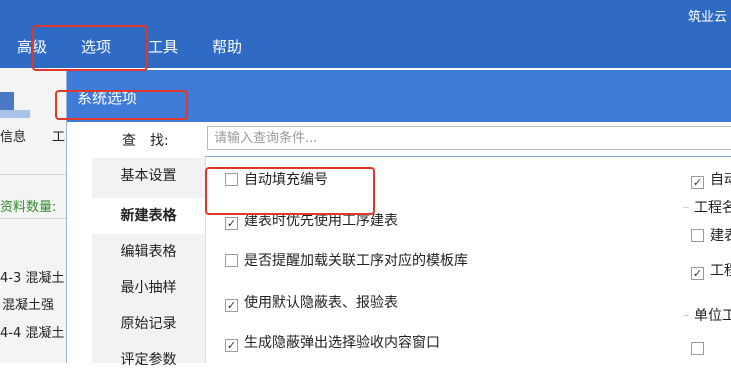 Image resolution: width=731 pixels, height=378 pixels. I want to click on option-group1-a: 建表, so click(711, 235).